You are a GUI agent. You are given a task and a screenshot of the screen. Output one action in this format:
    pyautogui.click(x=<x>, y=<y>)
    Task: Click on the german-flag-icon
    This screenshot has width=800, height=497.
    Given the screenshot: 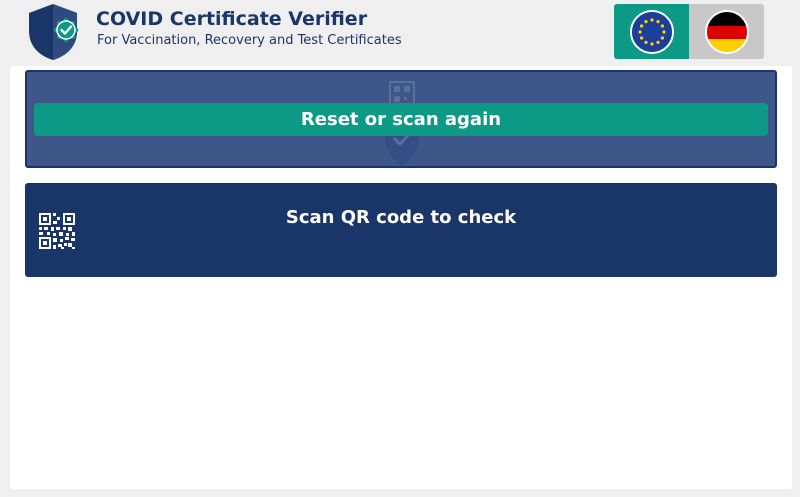 What is the action you would take?
    pyautogui.click(x=726, y=31)
    